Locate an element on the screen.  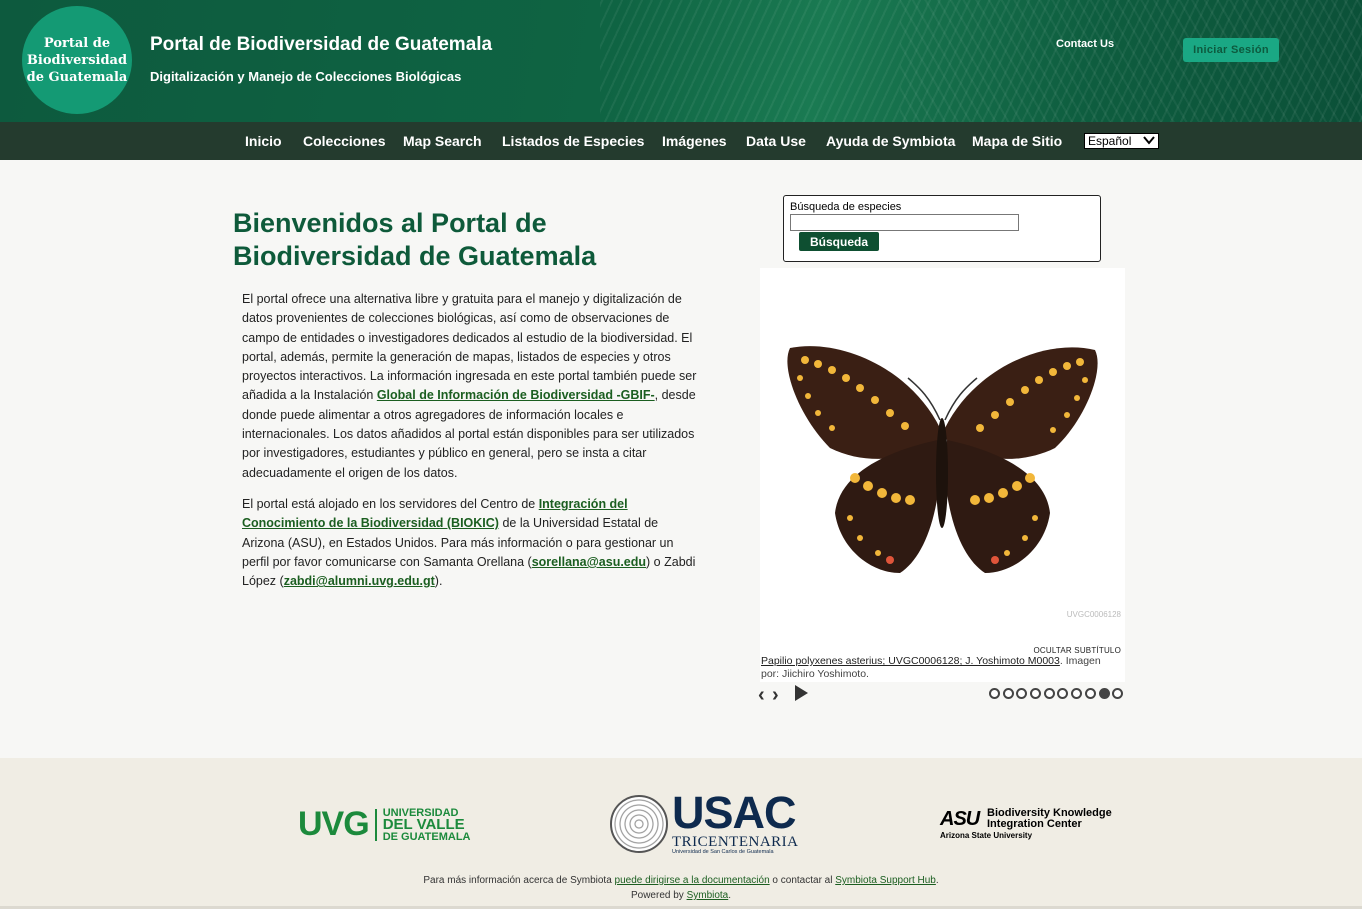
slideshow-play-icon is located at coordinates (801, 693).